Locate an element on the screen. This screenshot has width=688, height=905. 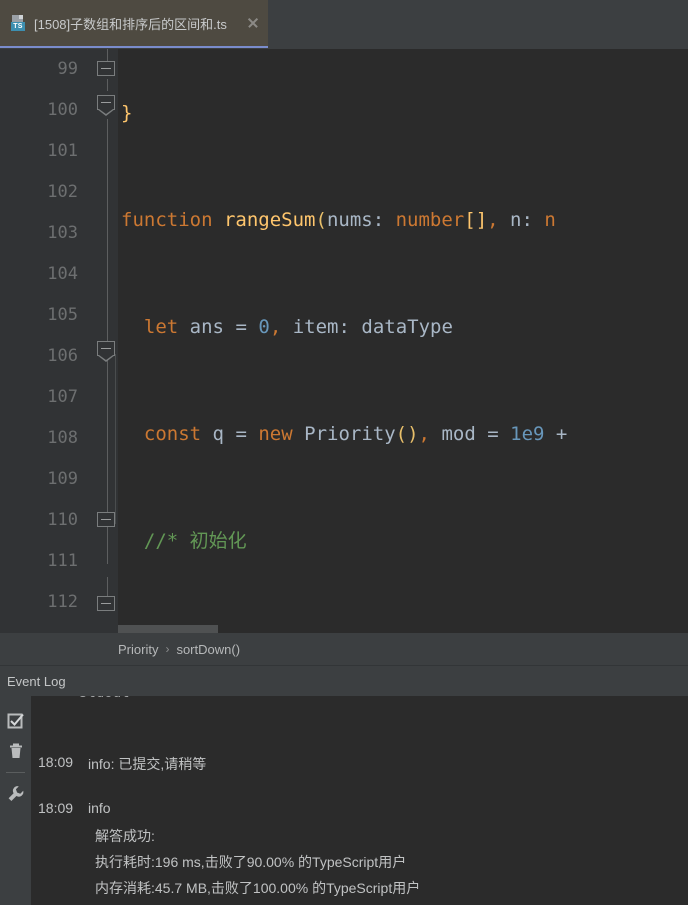
line-number: 99 is located at coordinates (67, 69).